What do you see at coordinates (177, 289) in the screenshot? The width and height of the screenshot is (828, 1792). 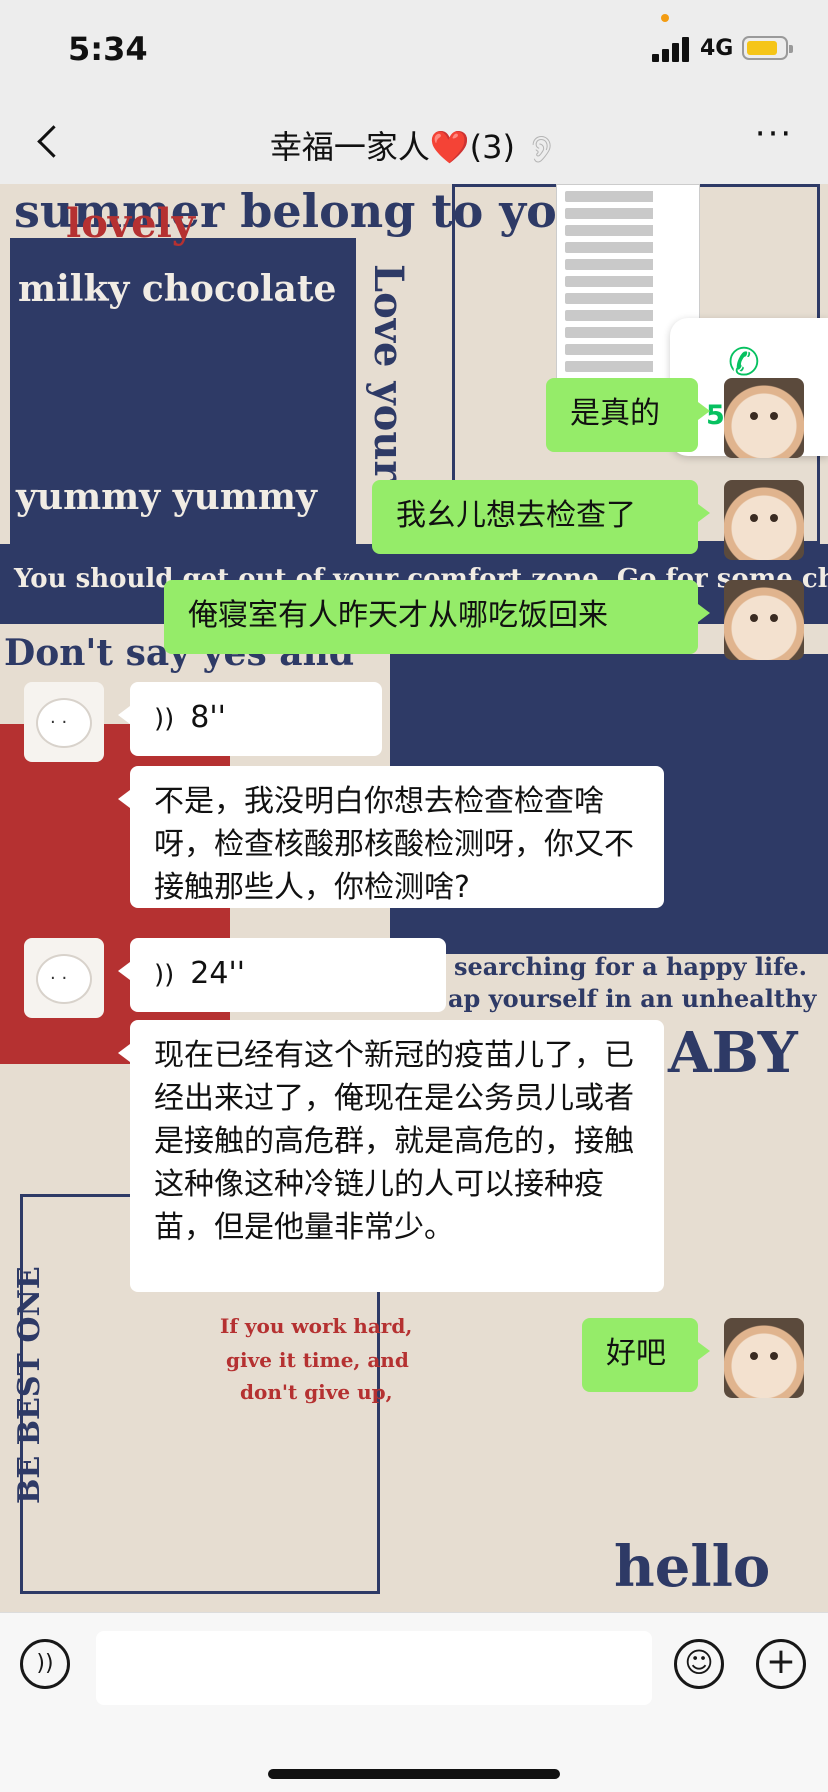 I see `wallpaper-text: milky chocolate` at bounding box center [177, 289].